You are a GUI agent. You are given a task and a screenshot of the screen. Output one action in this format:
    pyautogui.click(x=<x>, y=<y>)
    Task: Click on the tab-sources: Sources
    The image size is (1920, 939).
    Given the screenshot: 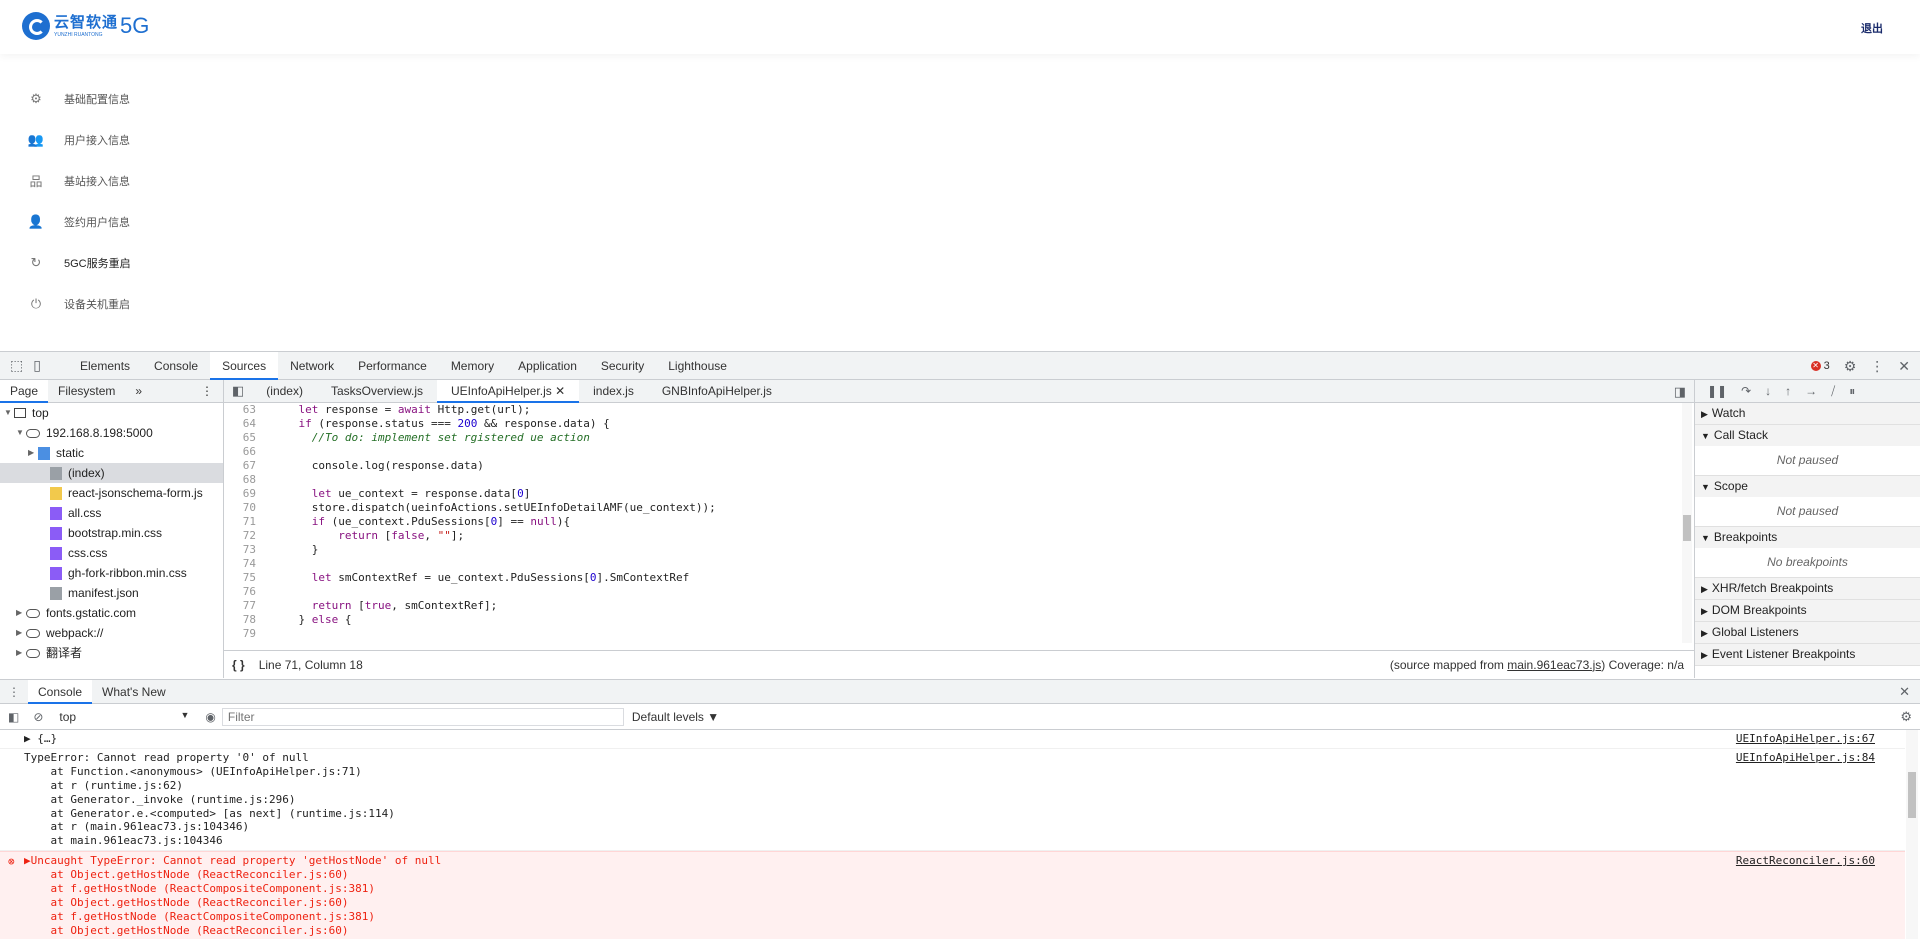 What is the action you would take?
    pyautogui.click(x=244, y=365)
    